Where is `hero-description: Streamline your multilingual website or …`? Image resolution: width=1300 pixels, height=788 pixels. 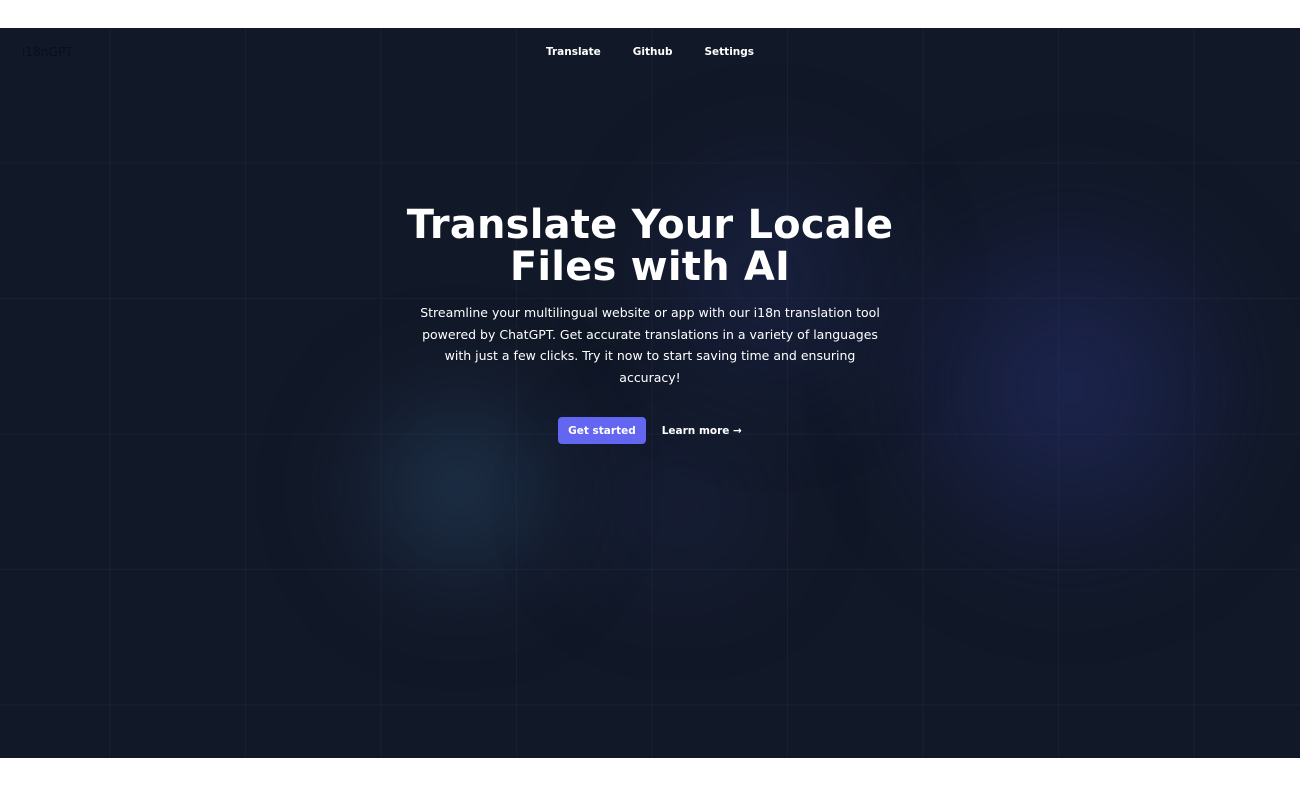
hero-description: Streamline your multilingual website or … is located at coordinates (650, 345).